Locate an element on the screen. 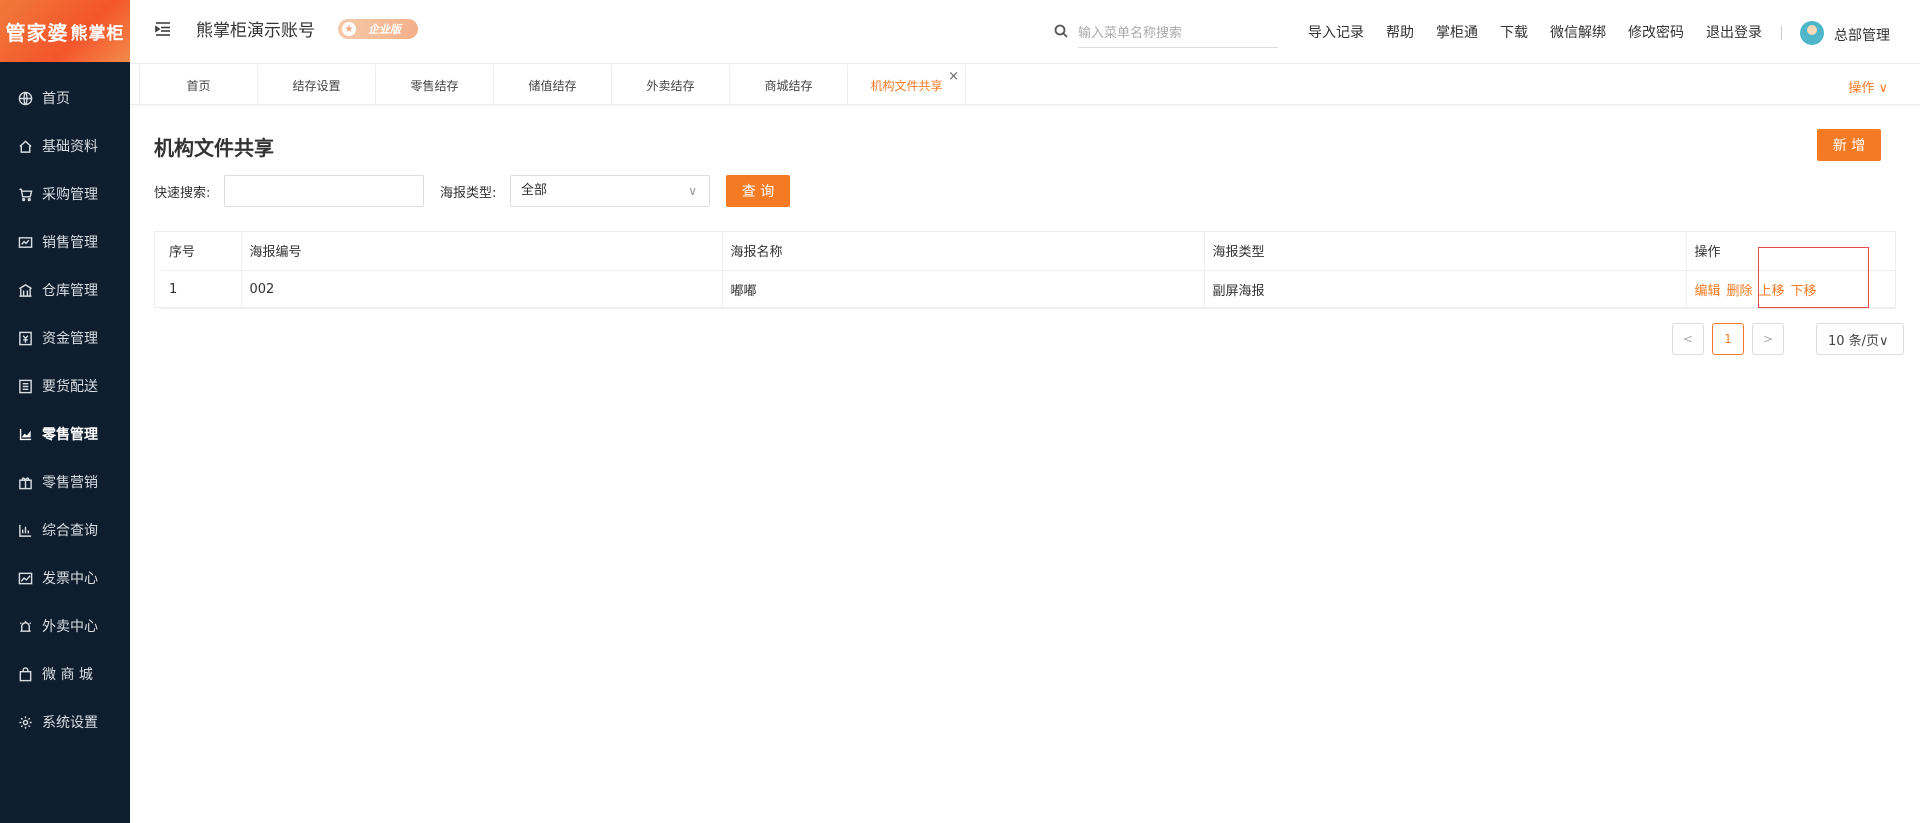 Image resolution: width=1920 pixels, height=823 pixels. help-link: 帮助 is located at coordinates (1400, 32).